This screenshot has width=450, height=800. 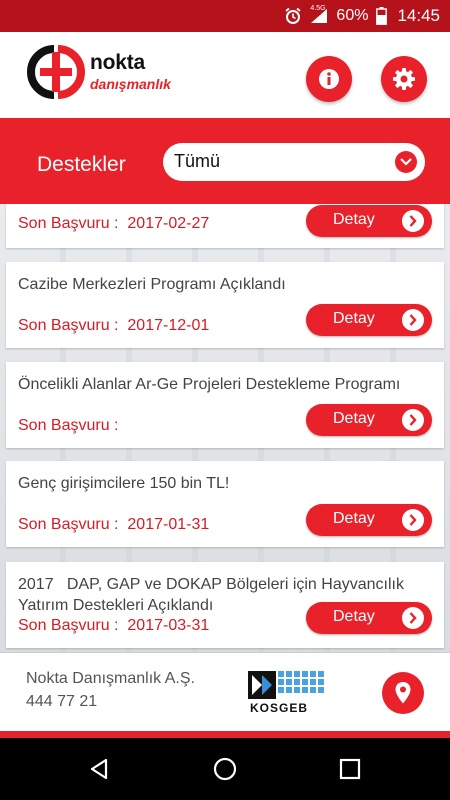 I want to click on network-type: 4.5G, so click(x=318, y=8).